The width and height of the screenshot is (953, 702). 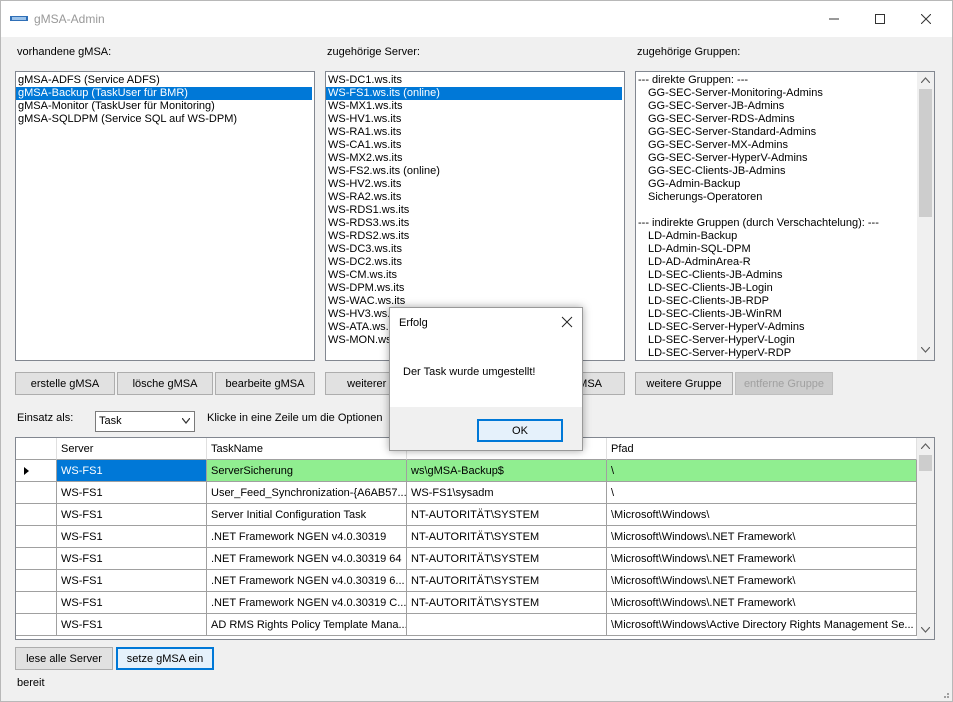 I want to click on group-list-item: LD-SEC-Server-HyperV-RDP, so click(x=785, y=353).